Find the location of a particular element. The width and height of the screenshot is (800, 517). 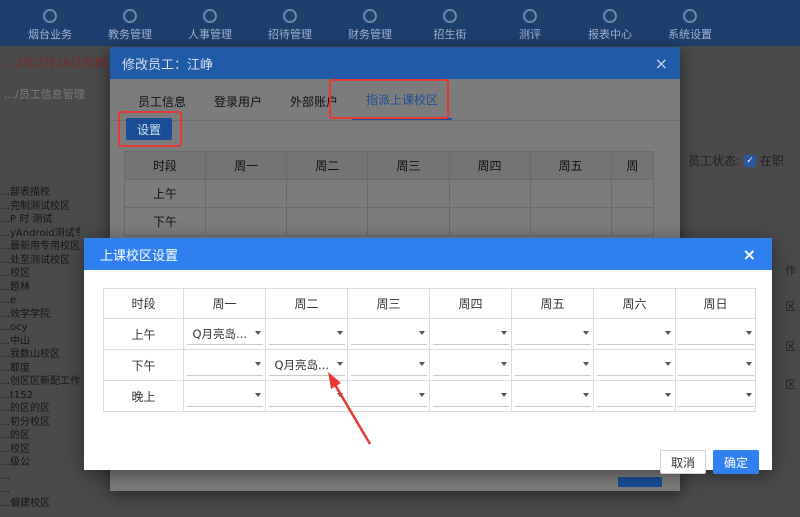

column-header: 周五 is located at coordinates (570, 165).